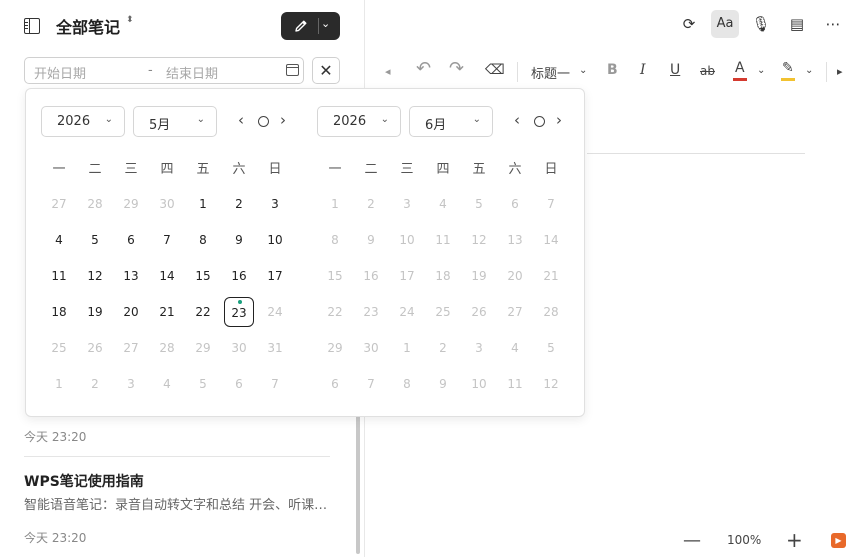 This screenshot has width=865, height=557. What do you see at coordinates (515, 276) in the screenshot?
I see `calendar-day: 20` at bounding box center [515, 276].